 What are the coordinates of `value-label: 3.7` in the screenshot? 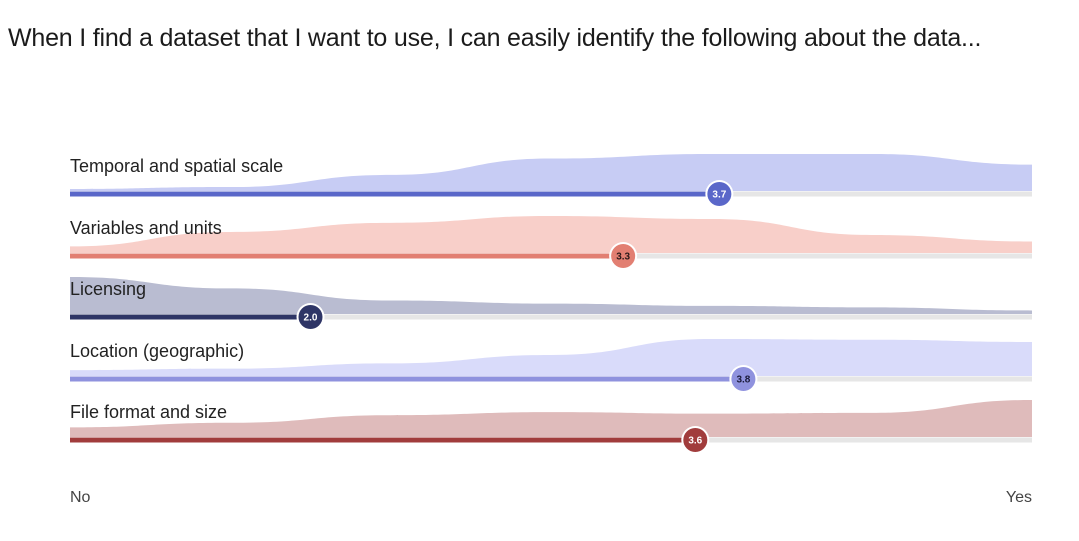 It's located at (719, 195).